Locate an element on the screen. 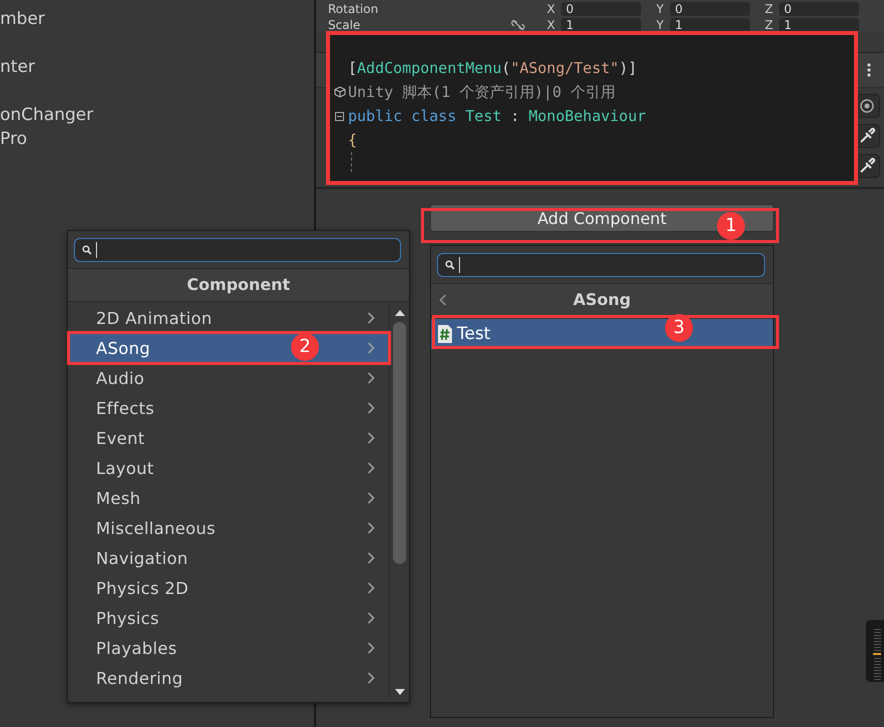 This screenshot has width=884, height=727. property-label: Scale is located at coordinates (345, 25).